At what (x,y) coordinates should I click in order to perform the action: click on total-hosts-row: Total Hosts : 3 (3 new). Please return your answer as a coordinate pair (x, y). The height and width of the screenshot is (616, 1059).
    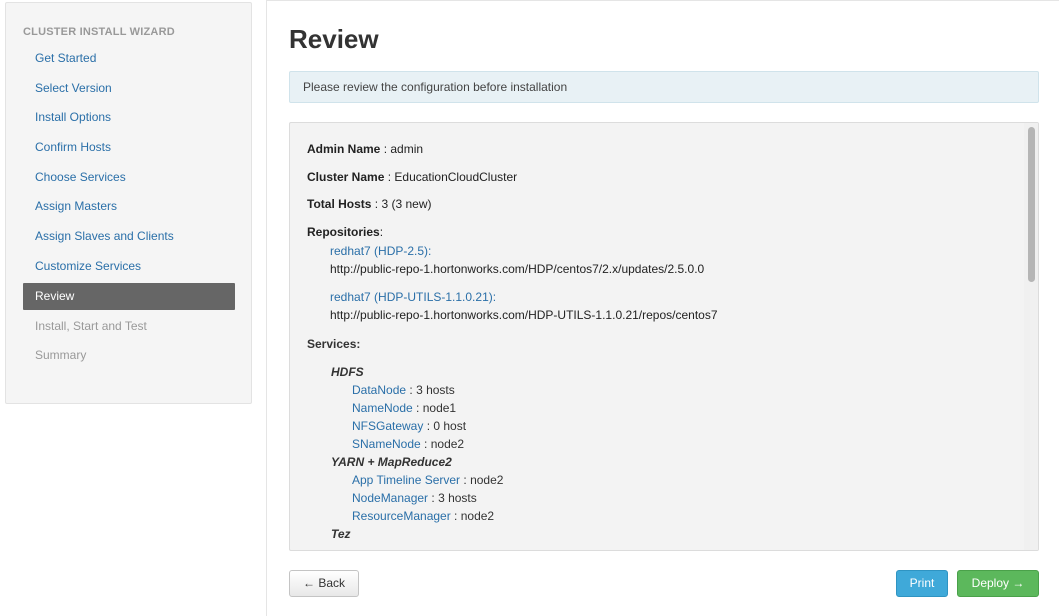
    Looking at the image, I should click on (369, 204).